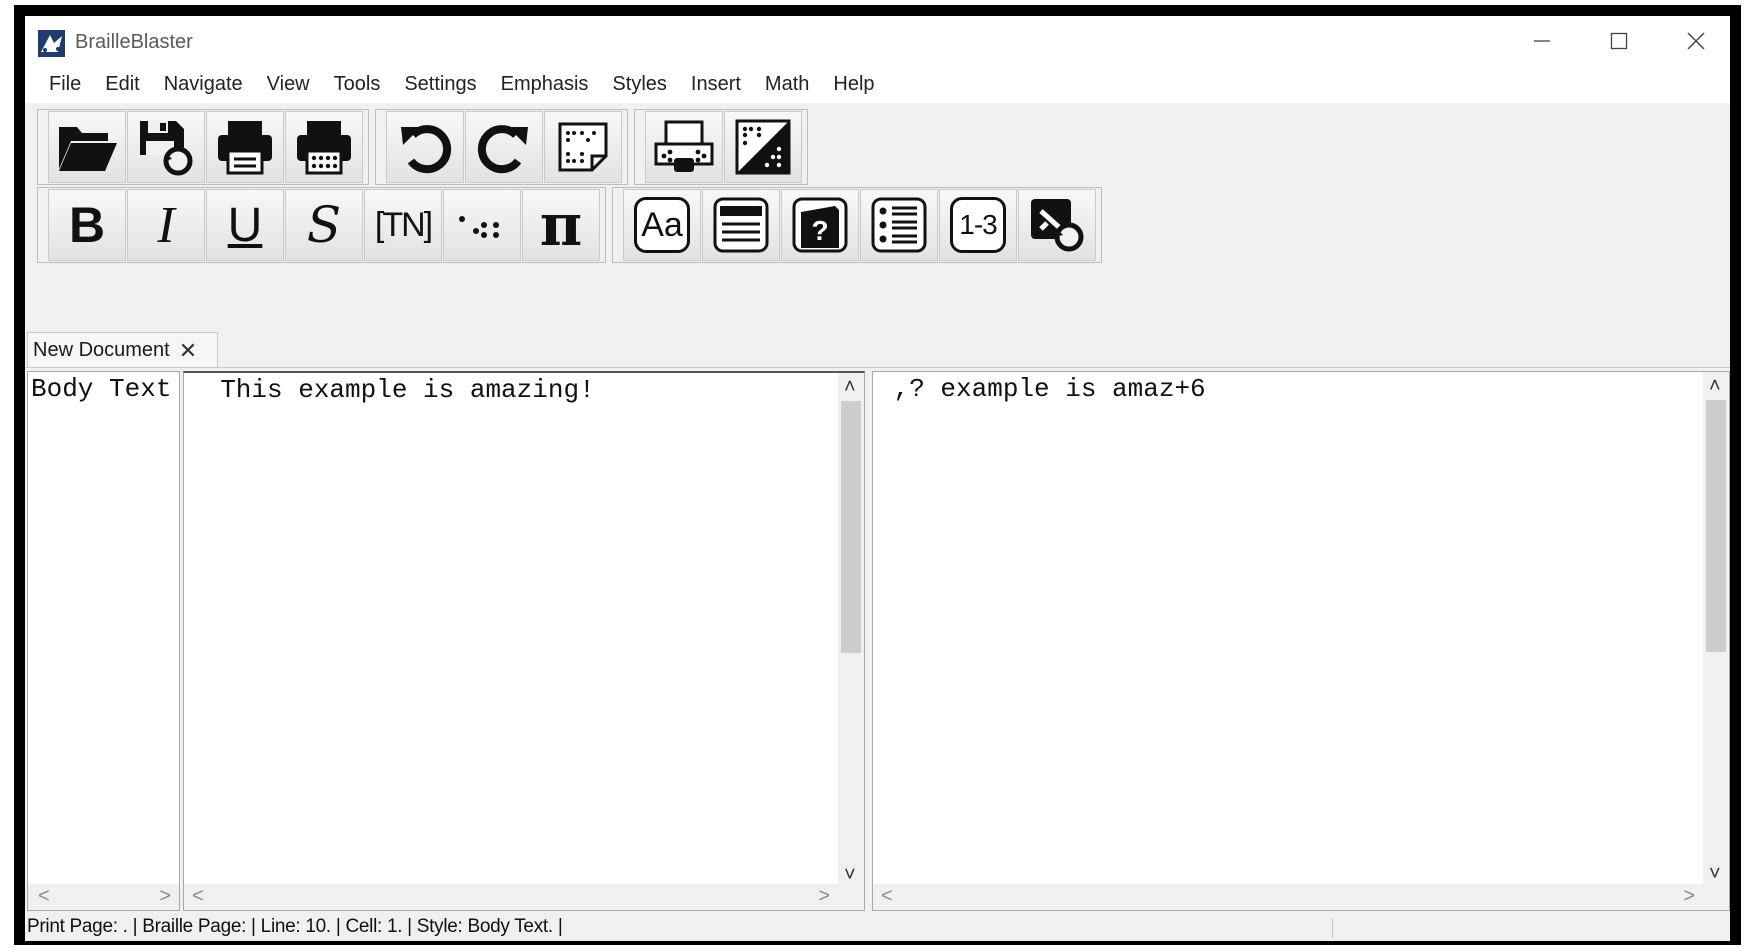 Image resolution: width=1744 pixels, height=949 pixels. I want to click on brailleblaster-logo-icon, so click(51, 43).